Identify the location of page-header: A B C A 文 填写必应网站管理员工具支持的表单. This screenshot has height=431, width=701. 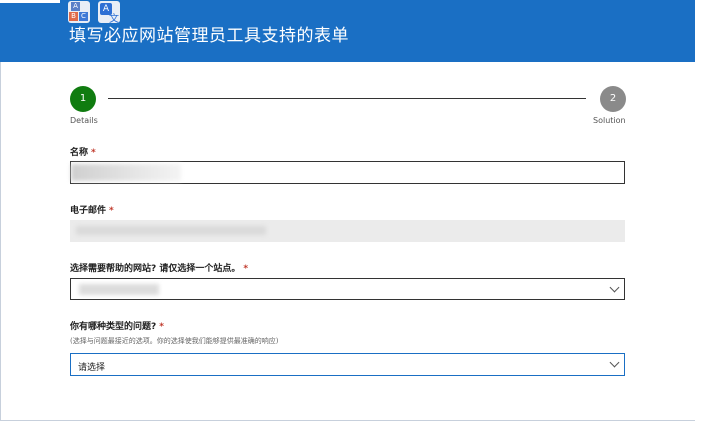
(348, 31).